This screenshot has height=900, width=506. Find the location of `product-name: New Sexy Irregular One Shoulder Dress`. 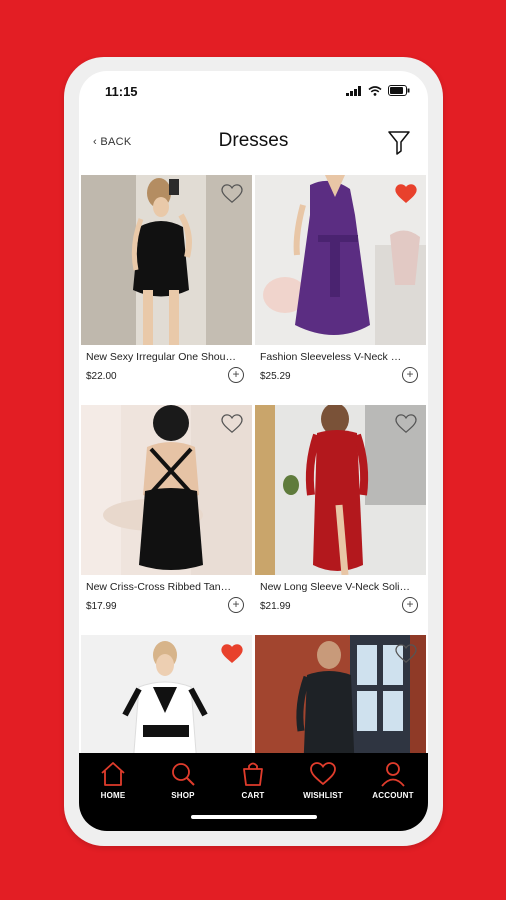

product-name: New Sexy Irregular One Shoulder Dress is located at coordinates (161, 357).